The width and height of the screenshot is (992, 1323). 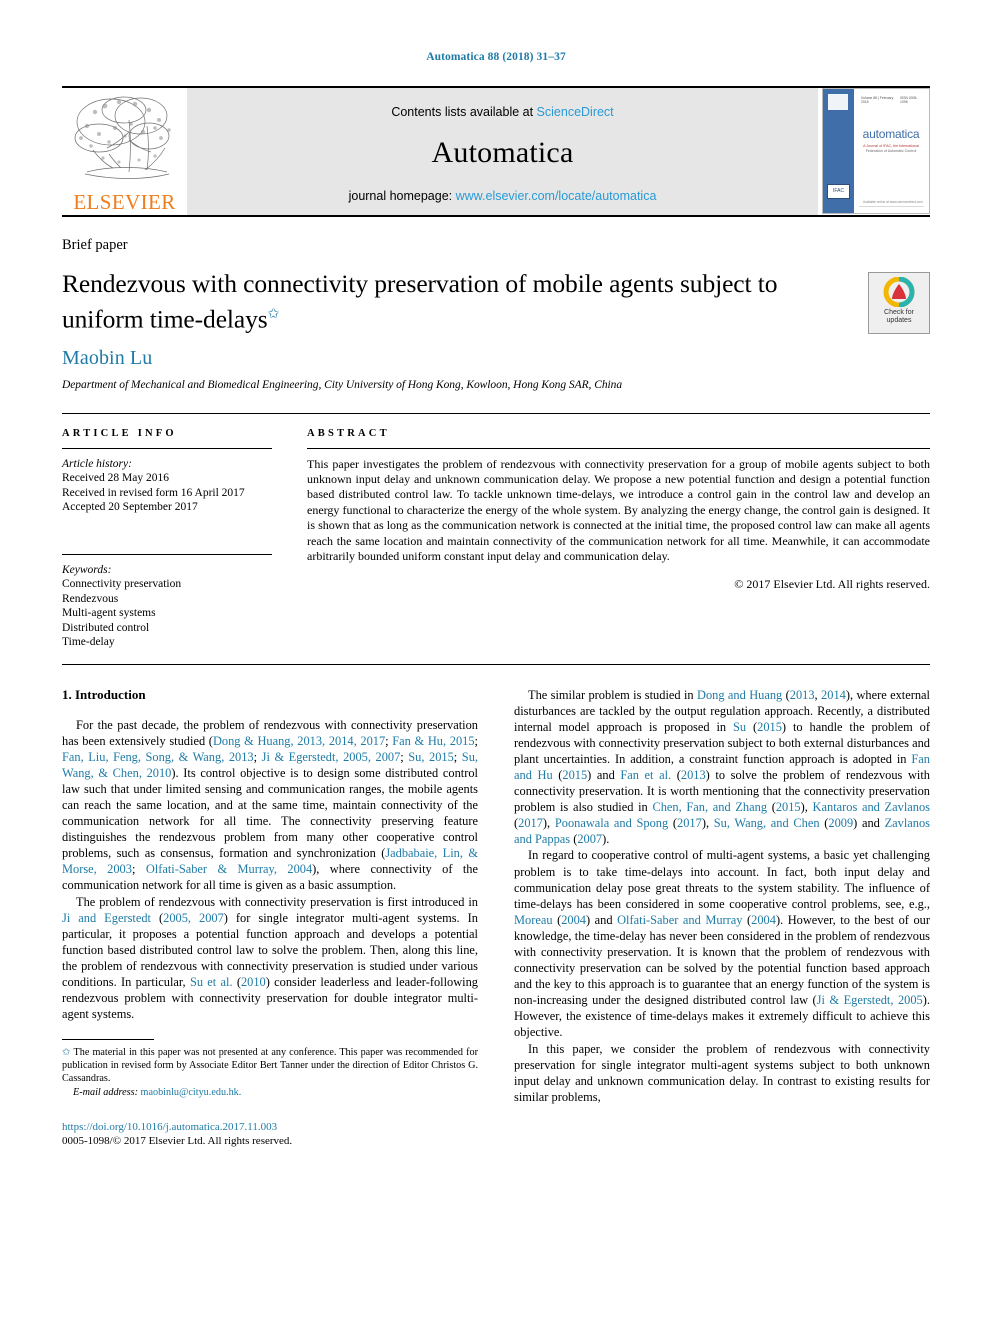 What do you see at coordinates (88, 642) in the screenshot?
I see `keyword-item: Time-delay` at bounding box center [88, 642].